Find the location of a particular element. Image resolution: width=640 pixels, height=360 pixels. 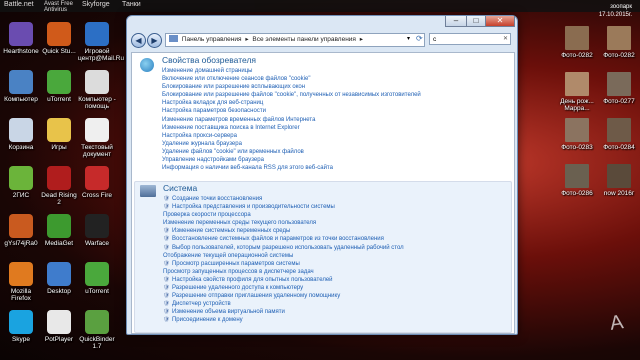

desktop-photo-1: Фото-0282 is located at coordinates (577, 42).